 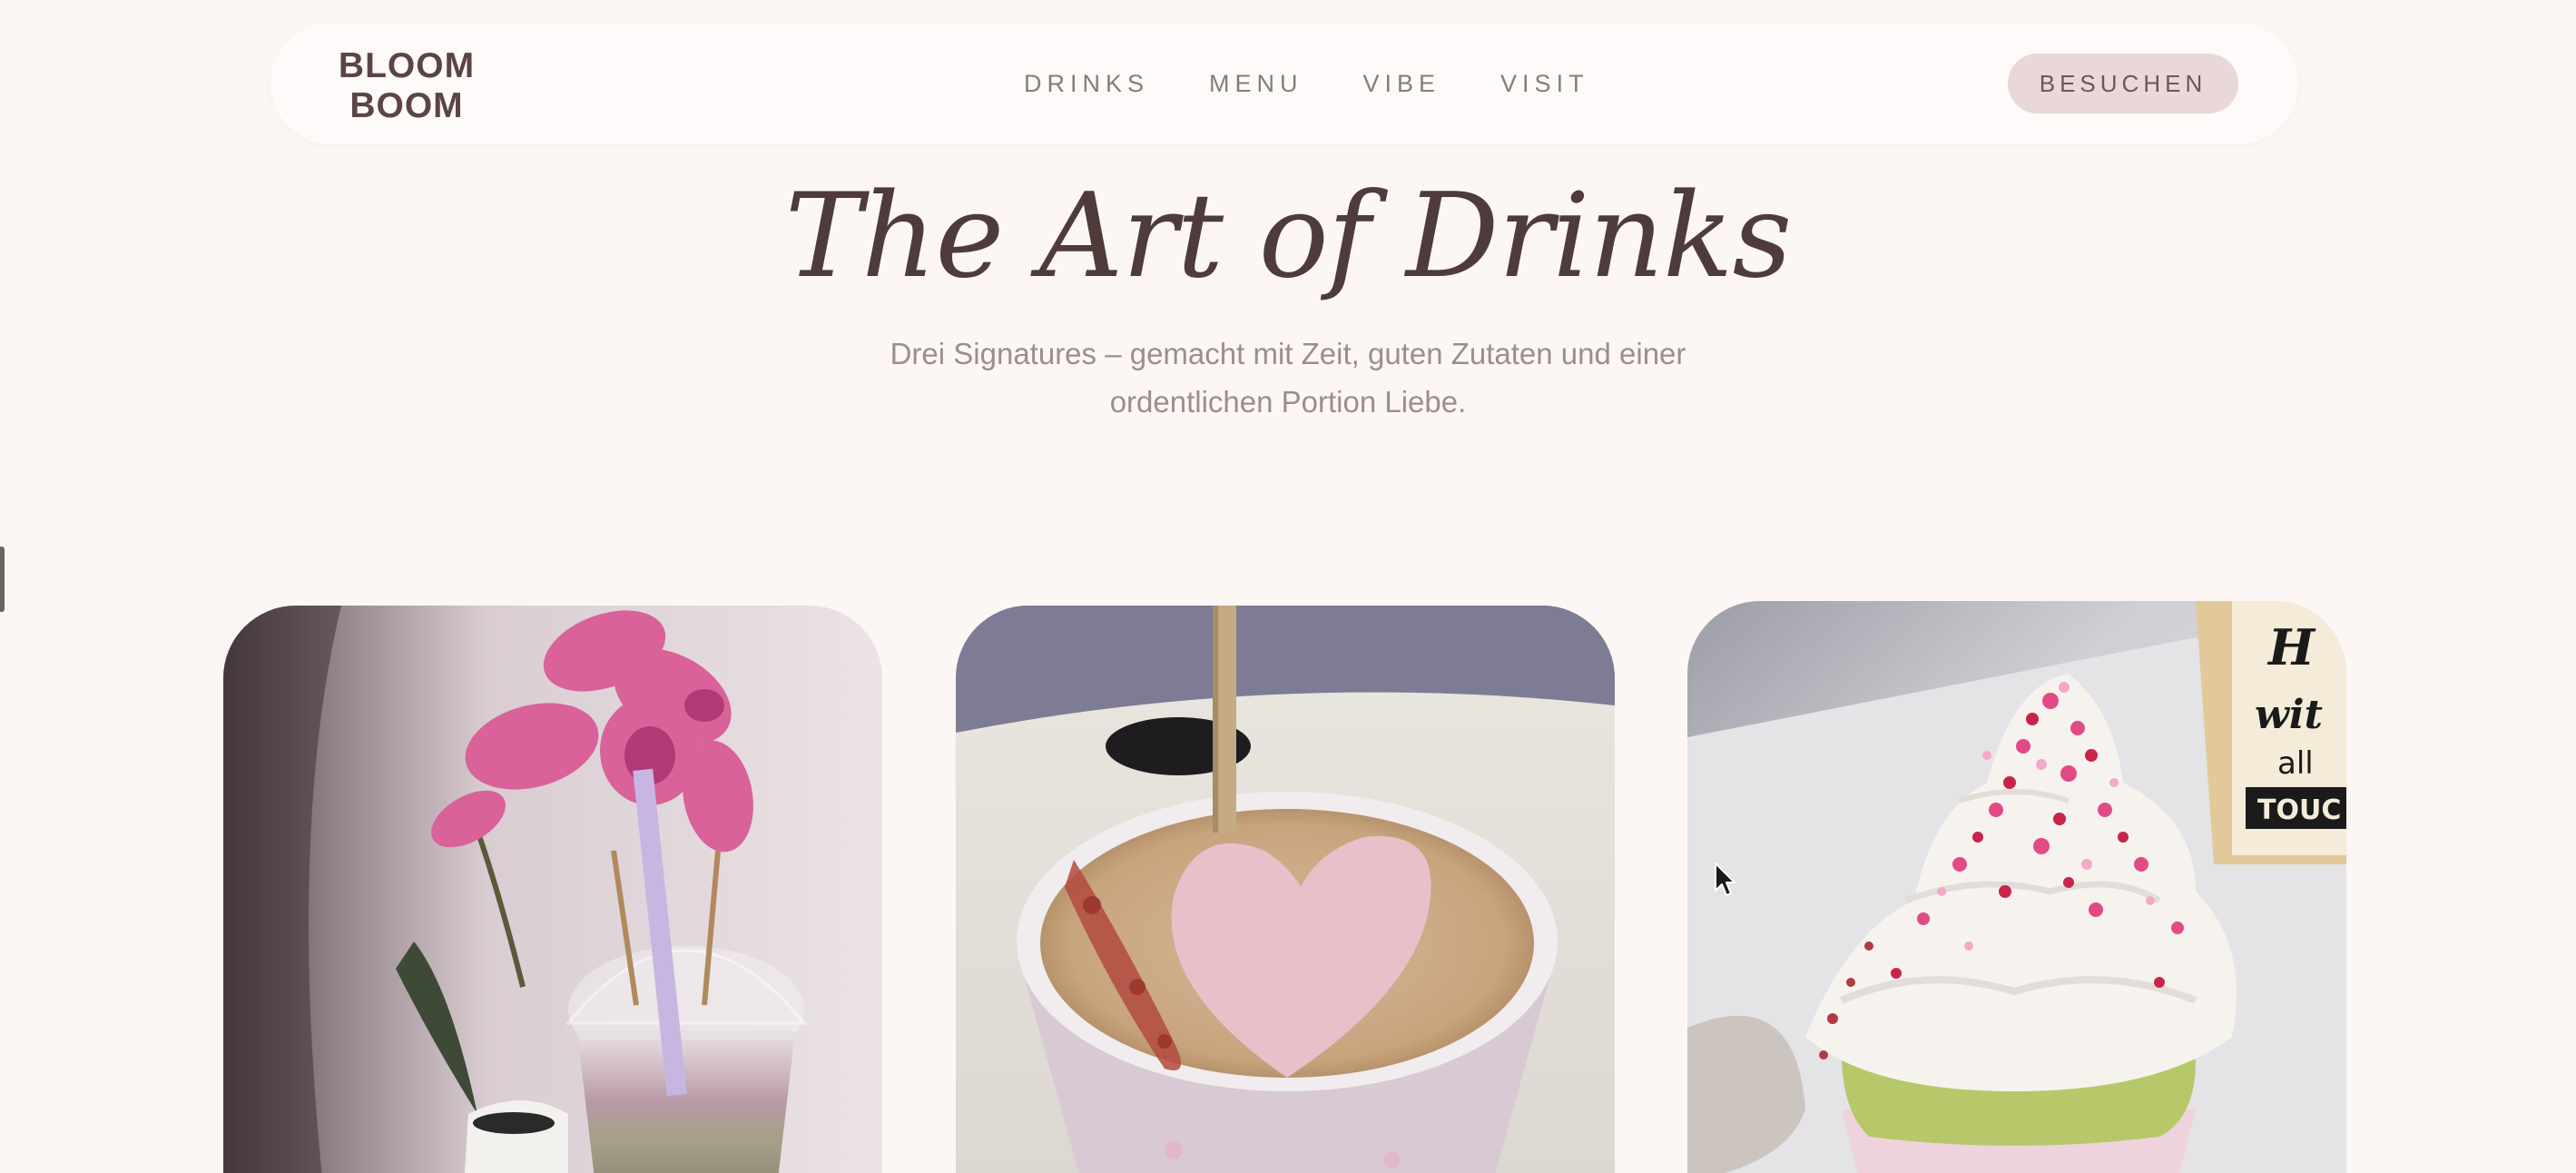 I want to click on side-drawer-handle, so click(x=2, y=579).